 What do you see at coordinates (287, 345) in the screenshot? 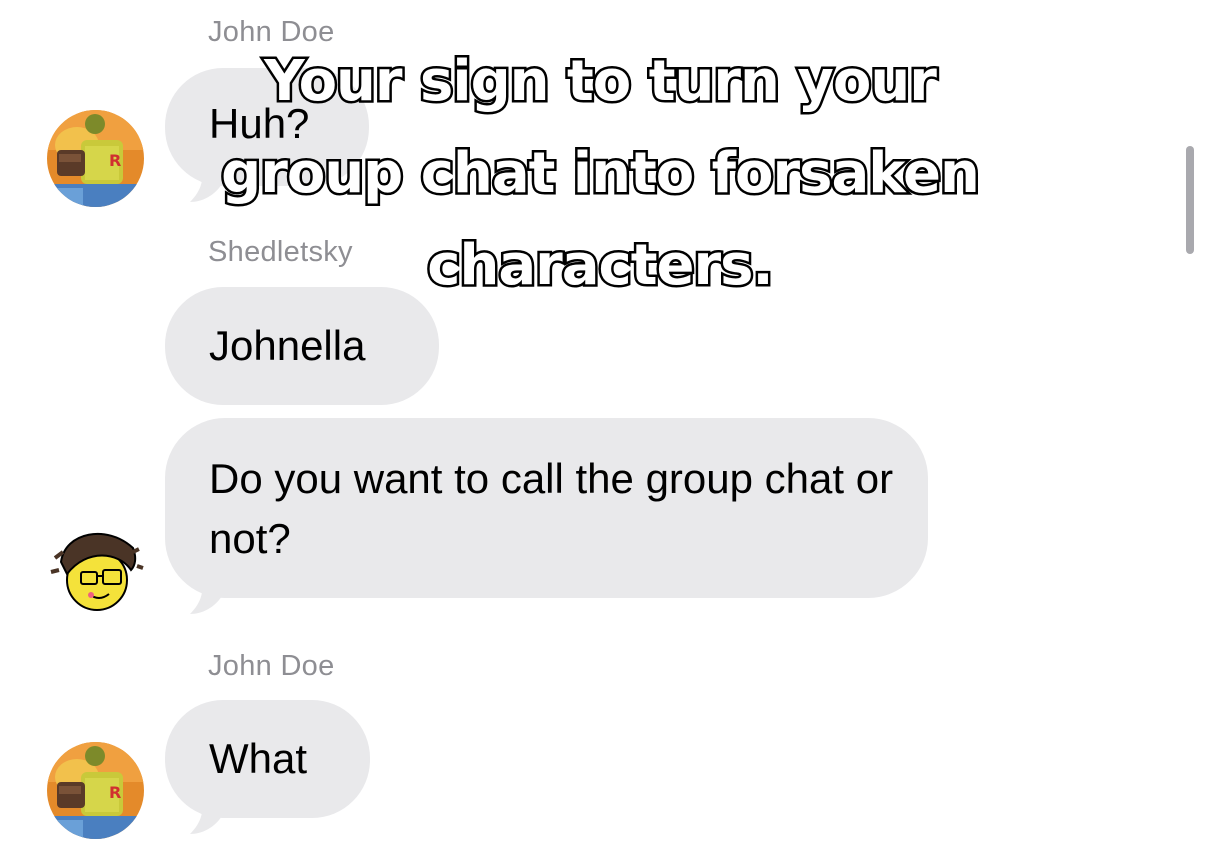
I see `message-text: Johnella` at bounding box center [287, 345].